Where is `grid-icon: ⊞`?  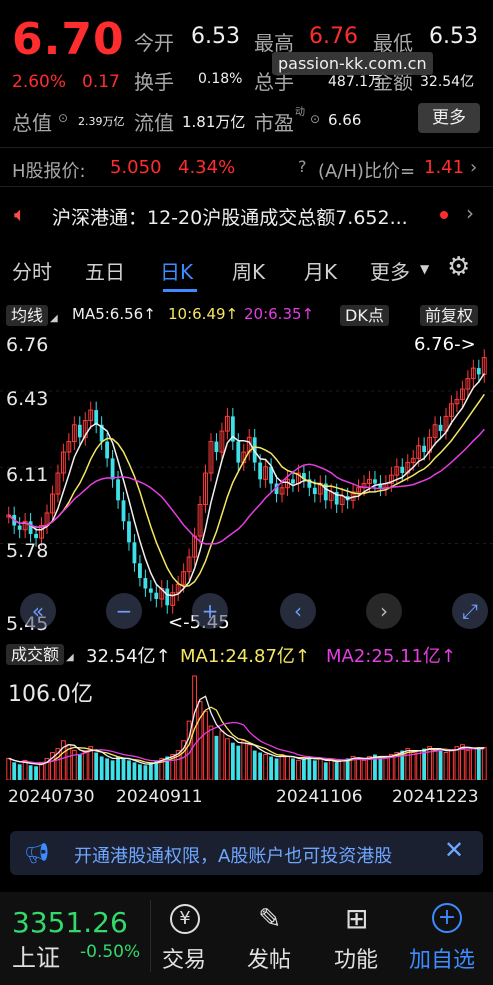 grid-icon: ⊞ is located at coordinates (356, 918).